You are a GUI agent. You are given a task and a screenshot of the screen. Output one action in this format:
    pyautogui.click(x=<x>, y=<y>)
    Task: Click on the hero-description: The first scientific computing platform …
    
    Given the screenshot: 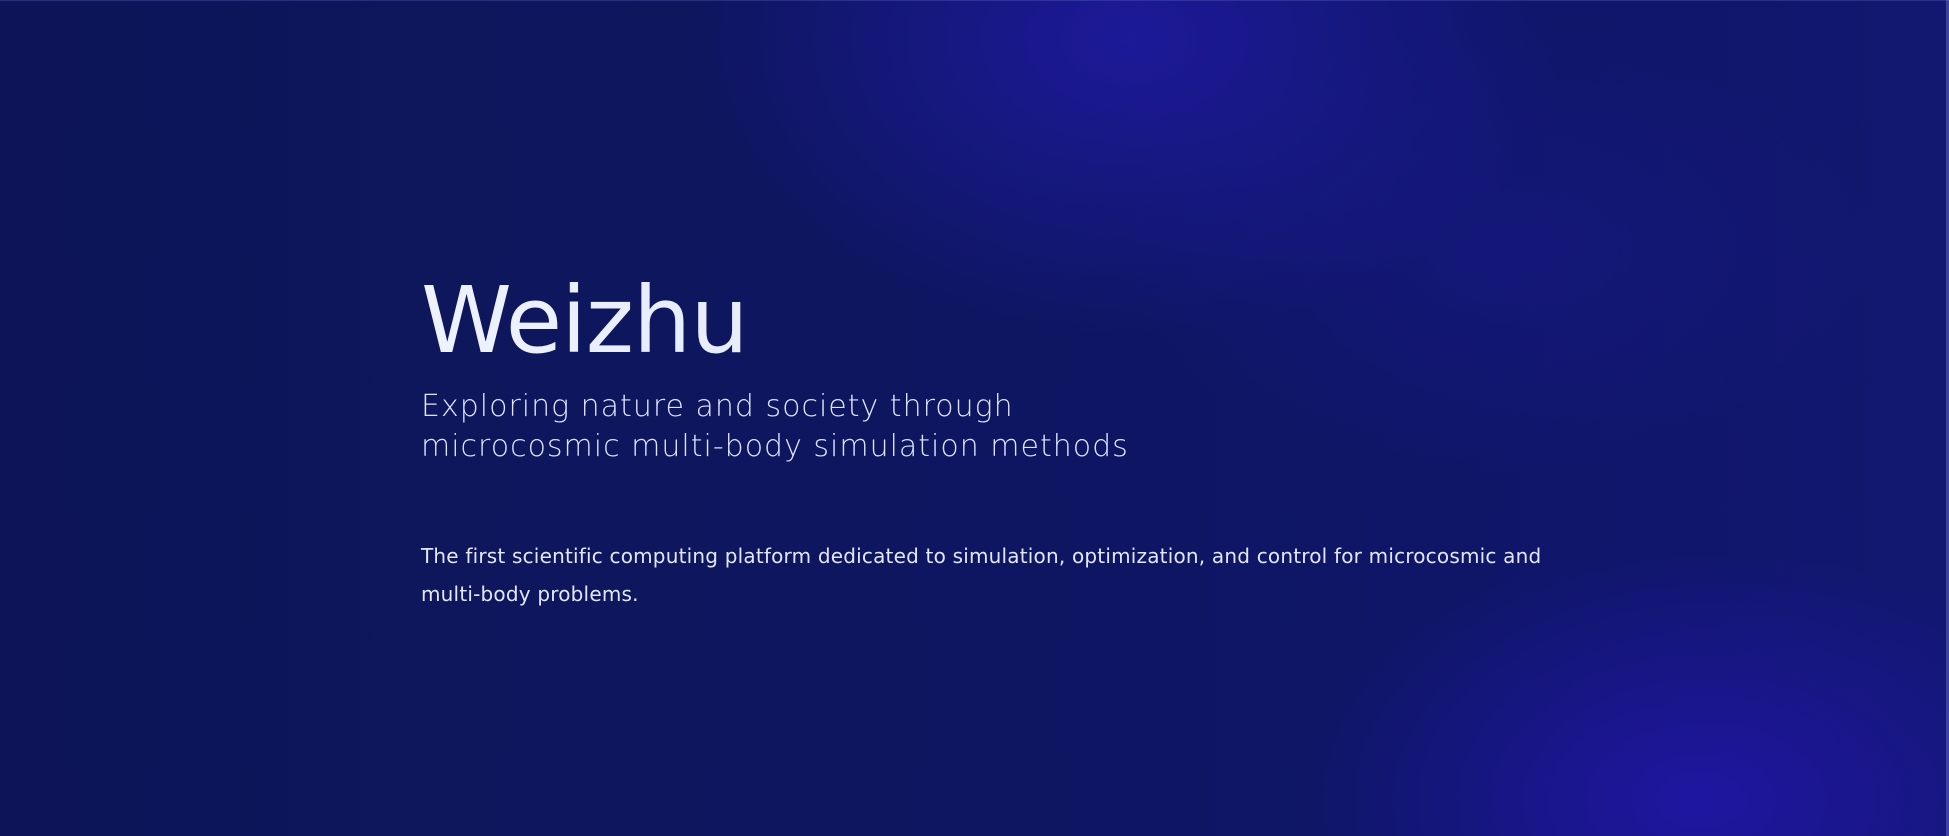 What is the action you would take?
    pyautogui.click(x=981, y=575)
    